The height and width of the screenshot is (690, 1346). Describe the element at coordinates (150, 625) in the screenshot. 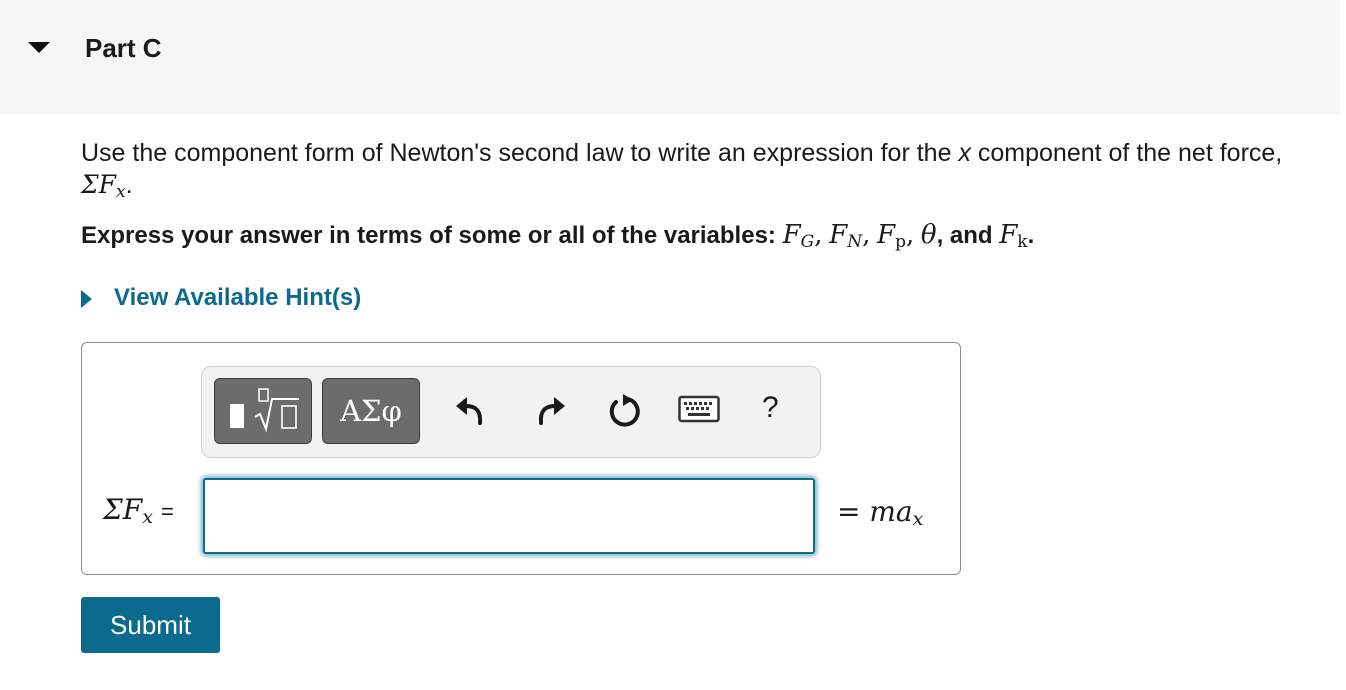

I see `submit-button: Submit` at that location.